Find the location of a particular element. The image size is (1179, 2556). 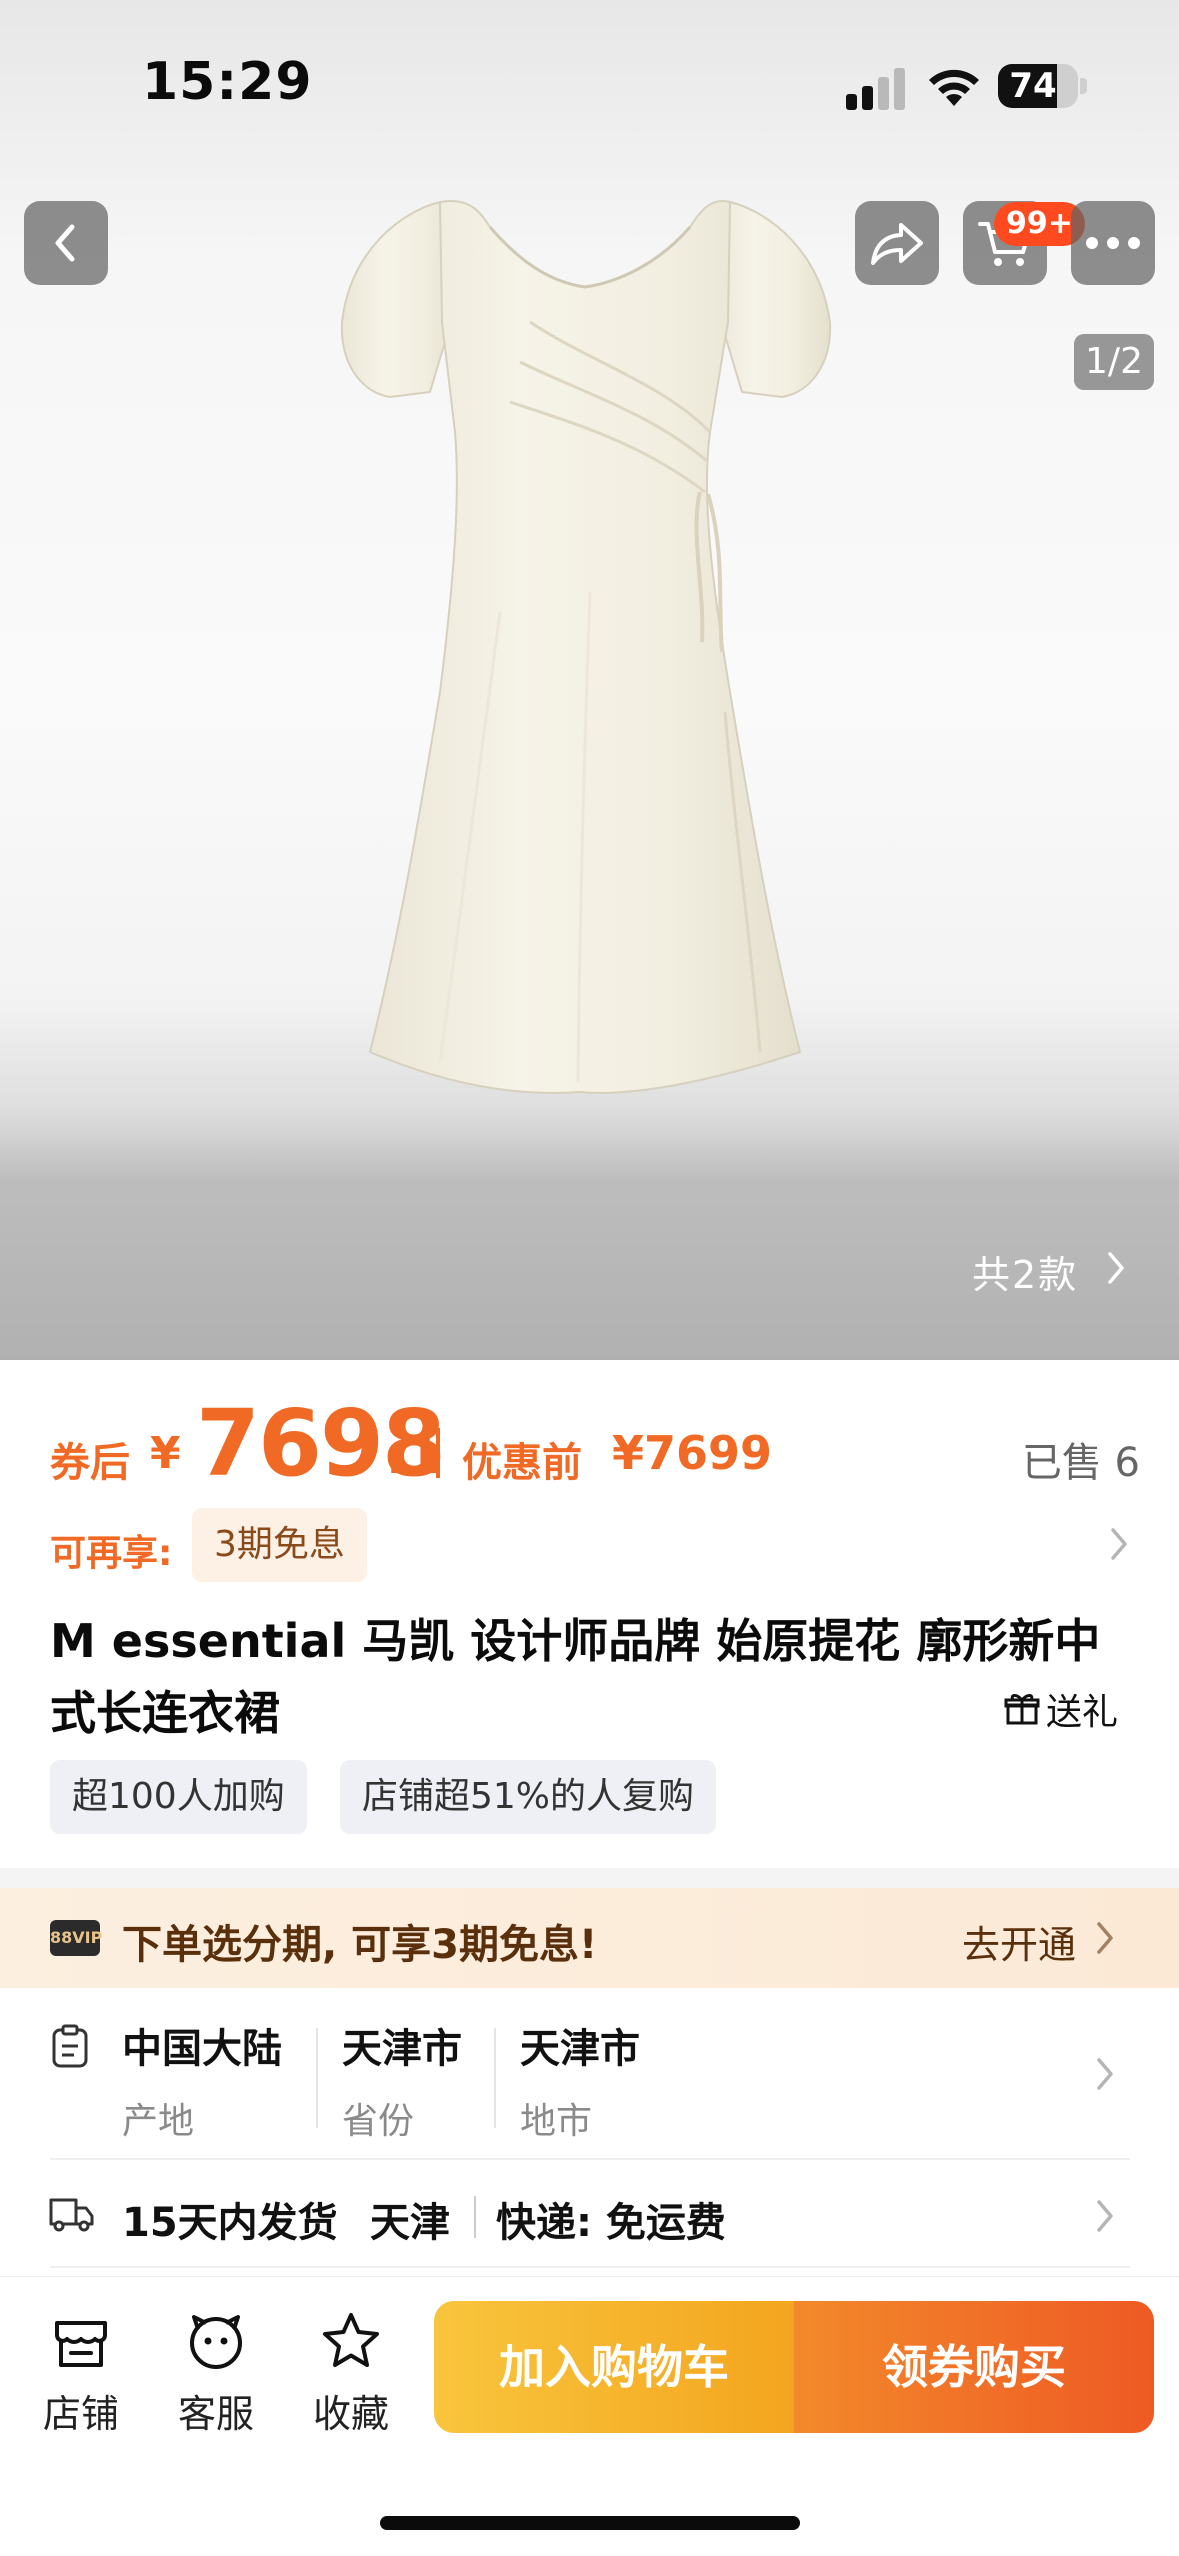

wifi-icon is located at coordinates (954, 87).